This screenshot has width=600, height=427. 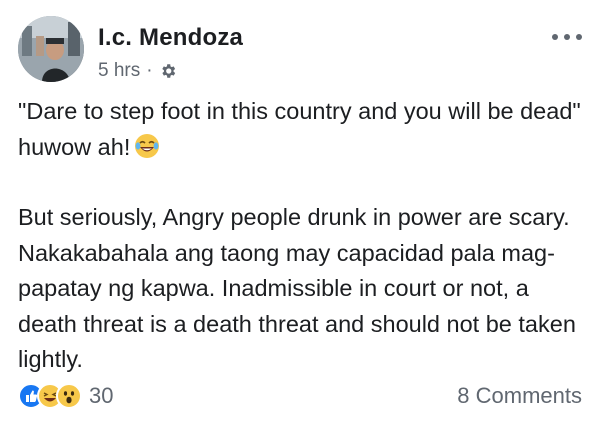 What do you see at coordinates (519, 396) in the screenshot?
I see `comments-count-link: 8 Comments` at bounding box center [519, 396].